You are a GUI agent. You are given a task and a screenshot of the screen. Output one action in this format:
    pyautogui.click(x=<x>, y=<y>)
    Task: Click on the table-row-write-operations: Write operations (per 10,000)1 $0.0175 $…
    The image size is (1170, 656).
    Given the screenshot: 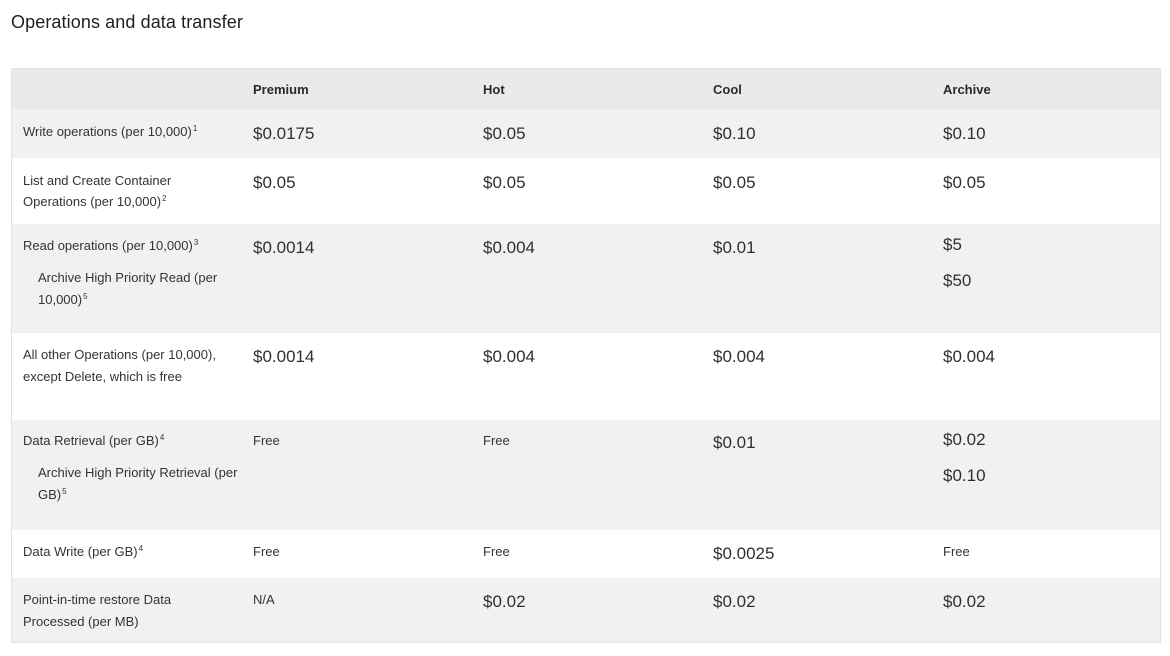 What is the action you would take?
    pyautogui.click(x=586, y=133)
    